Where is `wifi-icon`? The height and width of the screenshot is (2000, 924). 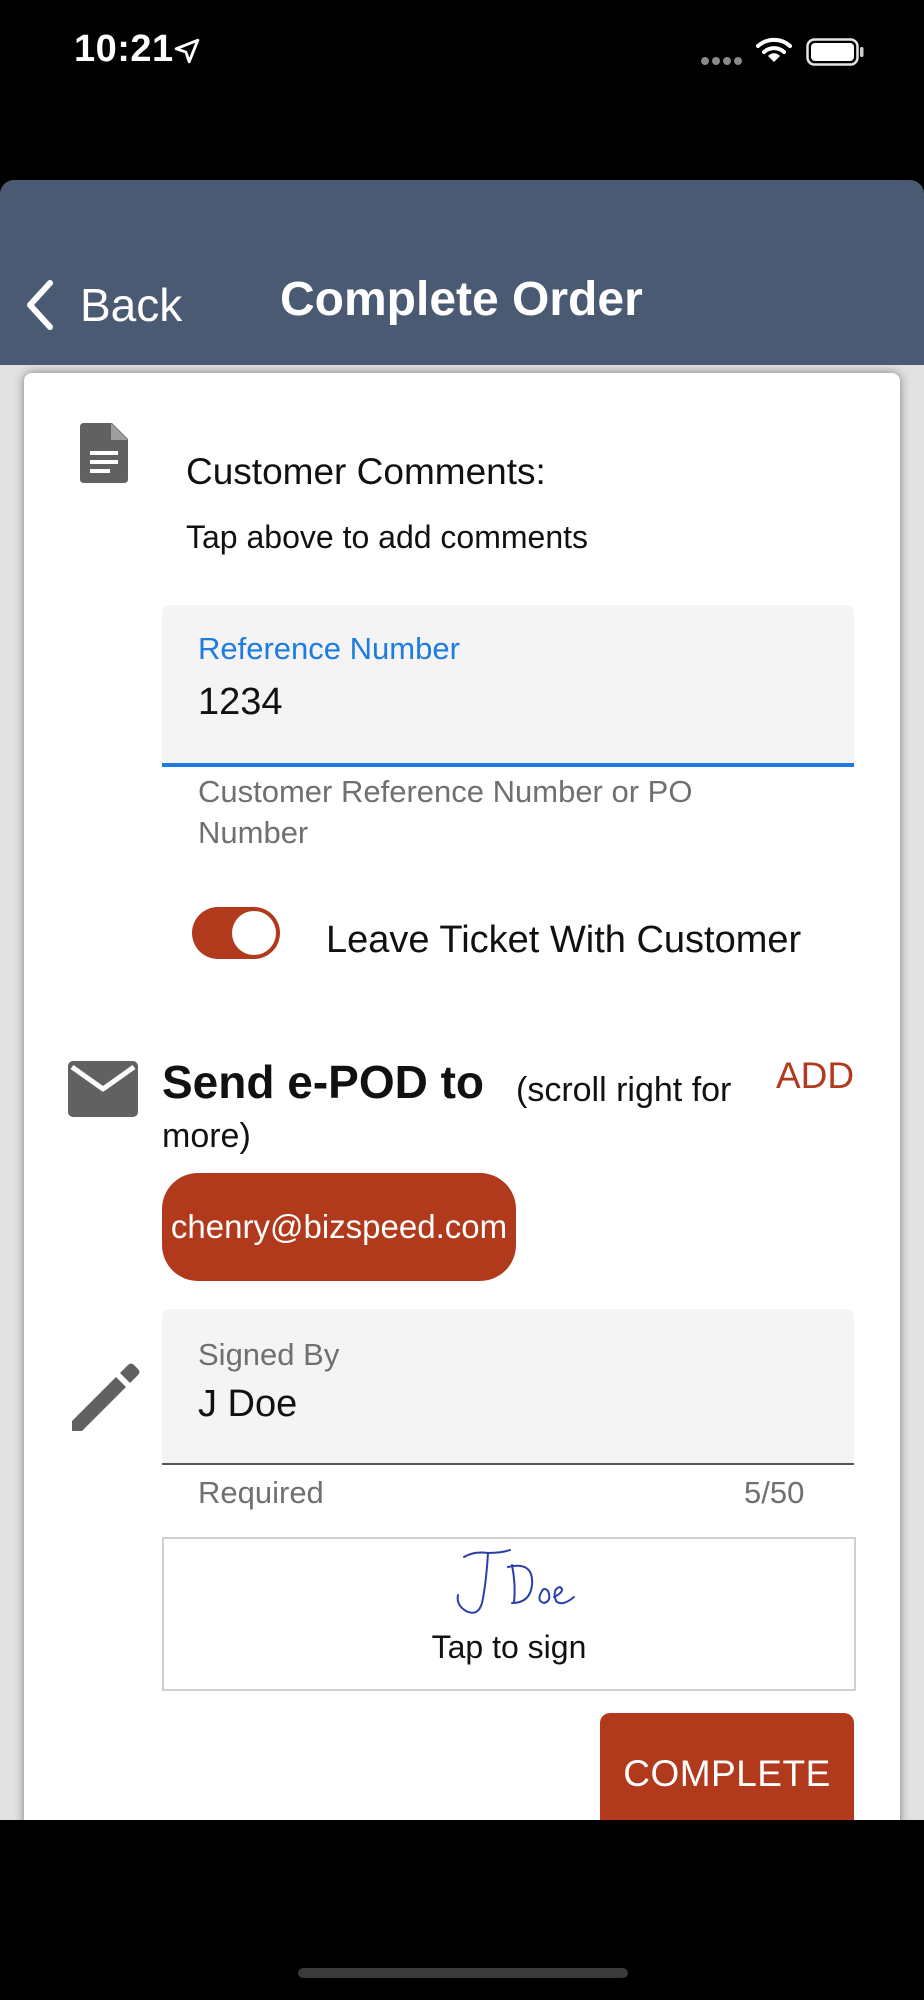 wifi-icon is located at coordinates (774, 49).